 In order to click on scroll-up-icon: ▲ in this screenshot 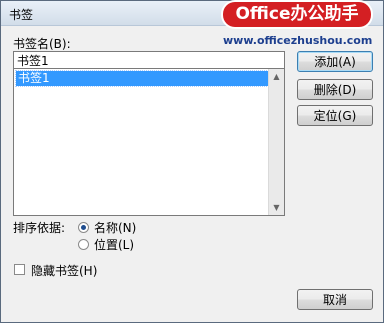, I will do `click(276, 76)`.